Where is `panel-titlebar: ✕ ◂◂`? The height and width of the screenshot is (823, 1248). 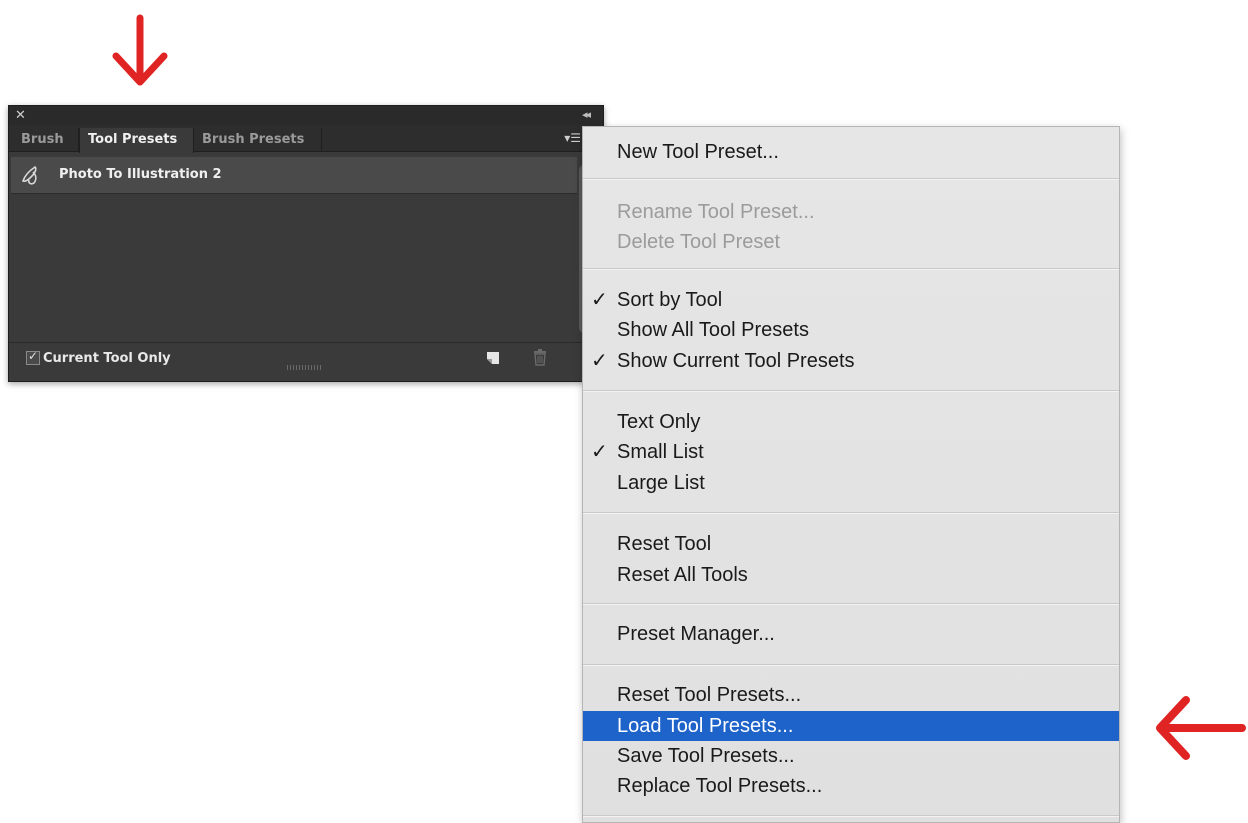
panel-titlebar: ✕ ◂◂ is located at coordinates (306, 115).